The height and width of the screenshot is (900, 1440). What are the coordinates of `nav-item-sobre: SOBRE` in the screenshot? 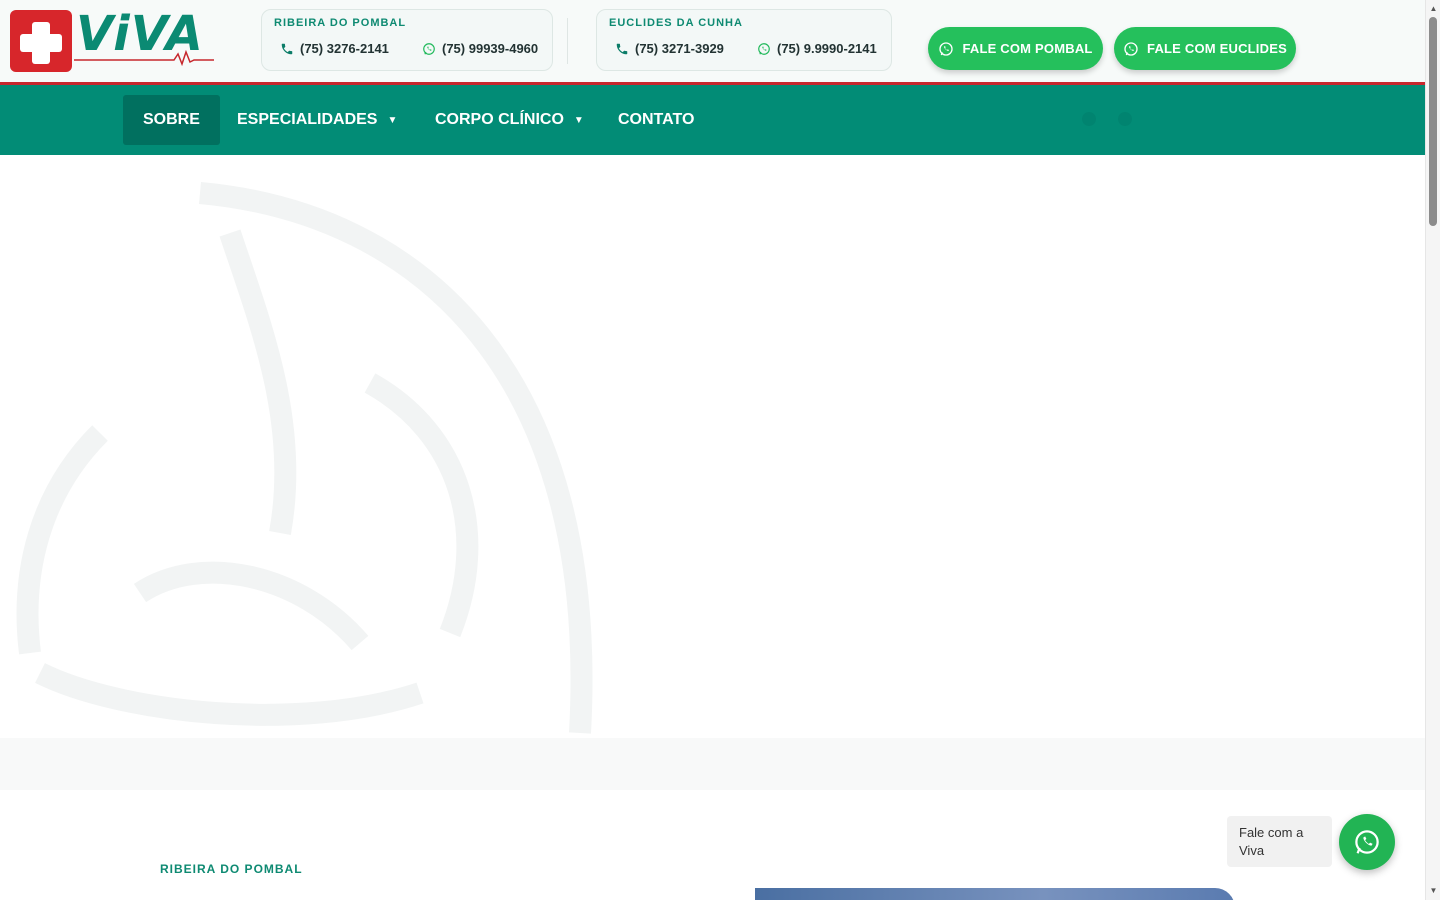 It's located at (171, 120).